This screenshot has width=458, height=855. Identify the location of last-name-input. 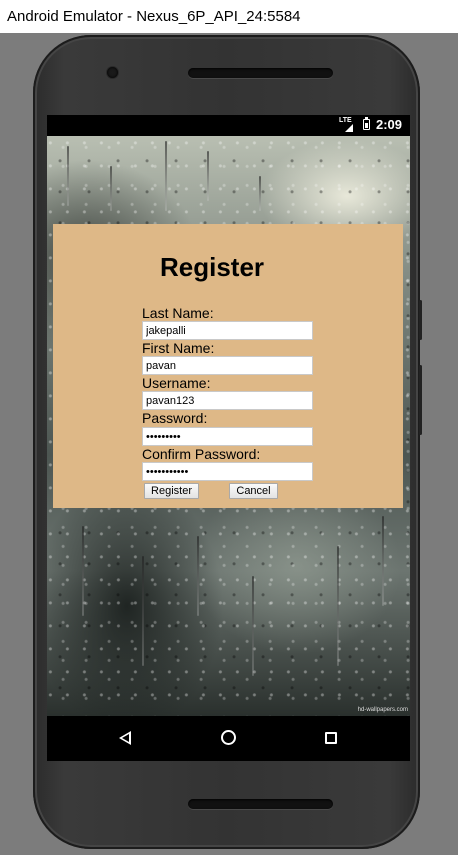
(227, 330).